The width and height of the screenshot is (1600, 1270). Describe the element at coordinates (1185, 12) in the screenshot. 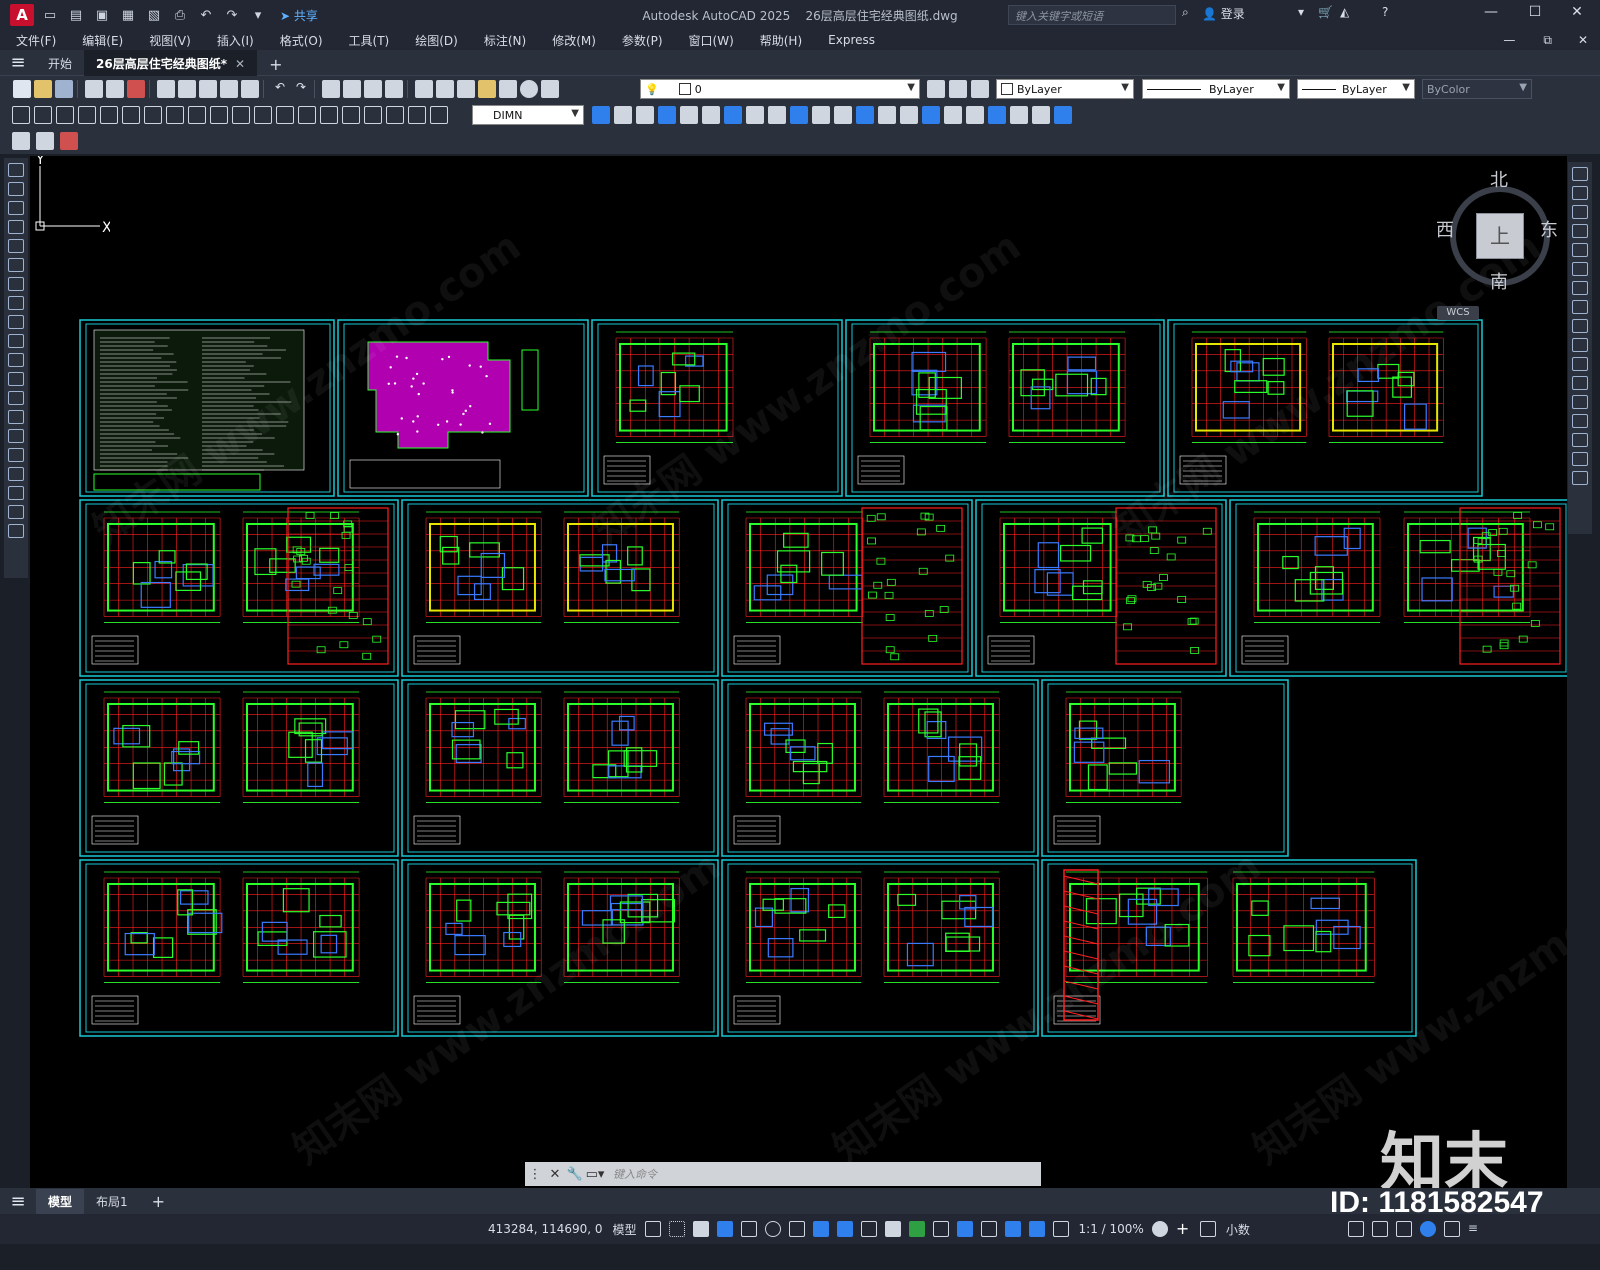

I see `search-icon: ⌕` at that location.